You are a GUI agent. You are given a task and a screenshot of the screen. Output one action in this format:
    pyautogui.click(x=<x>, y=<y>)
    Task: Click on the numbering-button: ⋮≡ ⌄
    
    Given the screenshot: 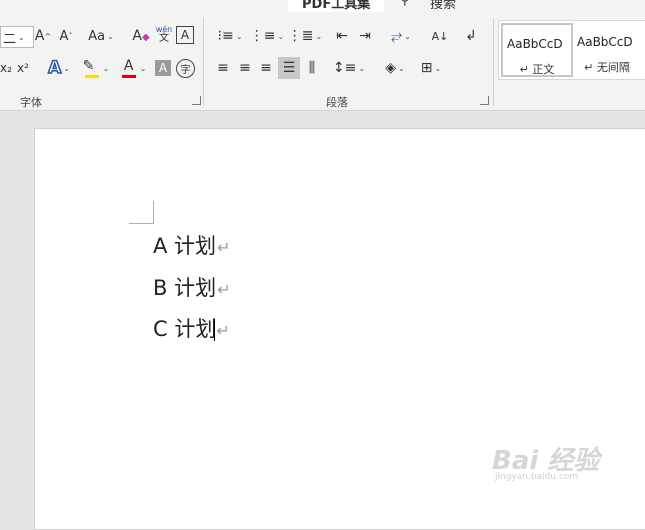 What is the action you would take?
    pyautogui.click(x=267, y=36)
    